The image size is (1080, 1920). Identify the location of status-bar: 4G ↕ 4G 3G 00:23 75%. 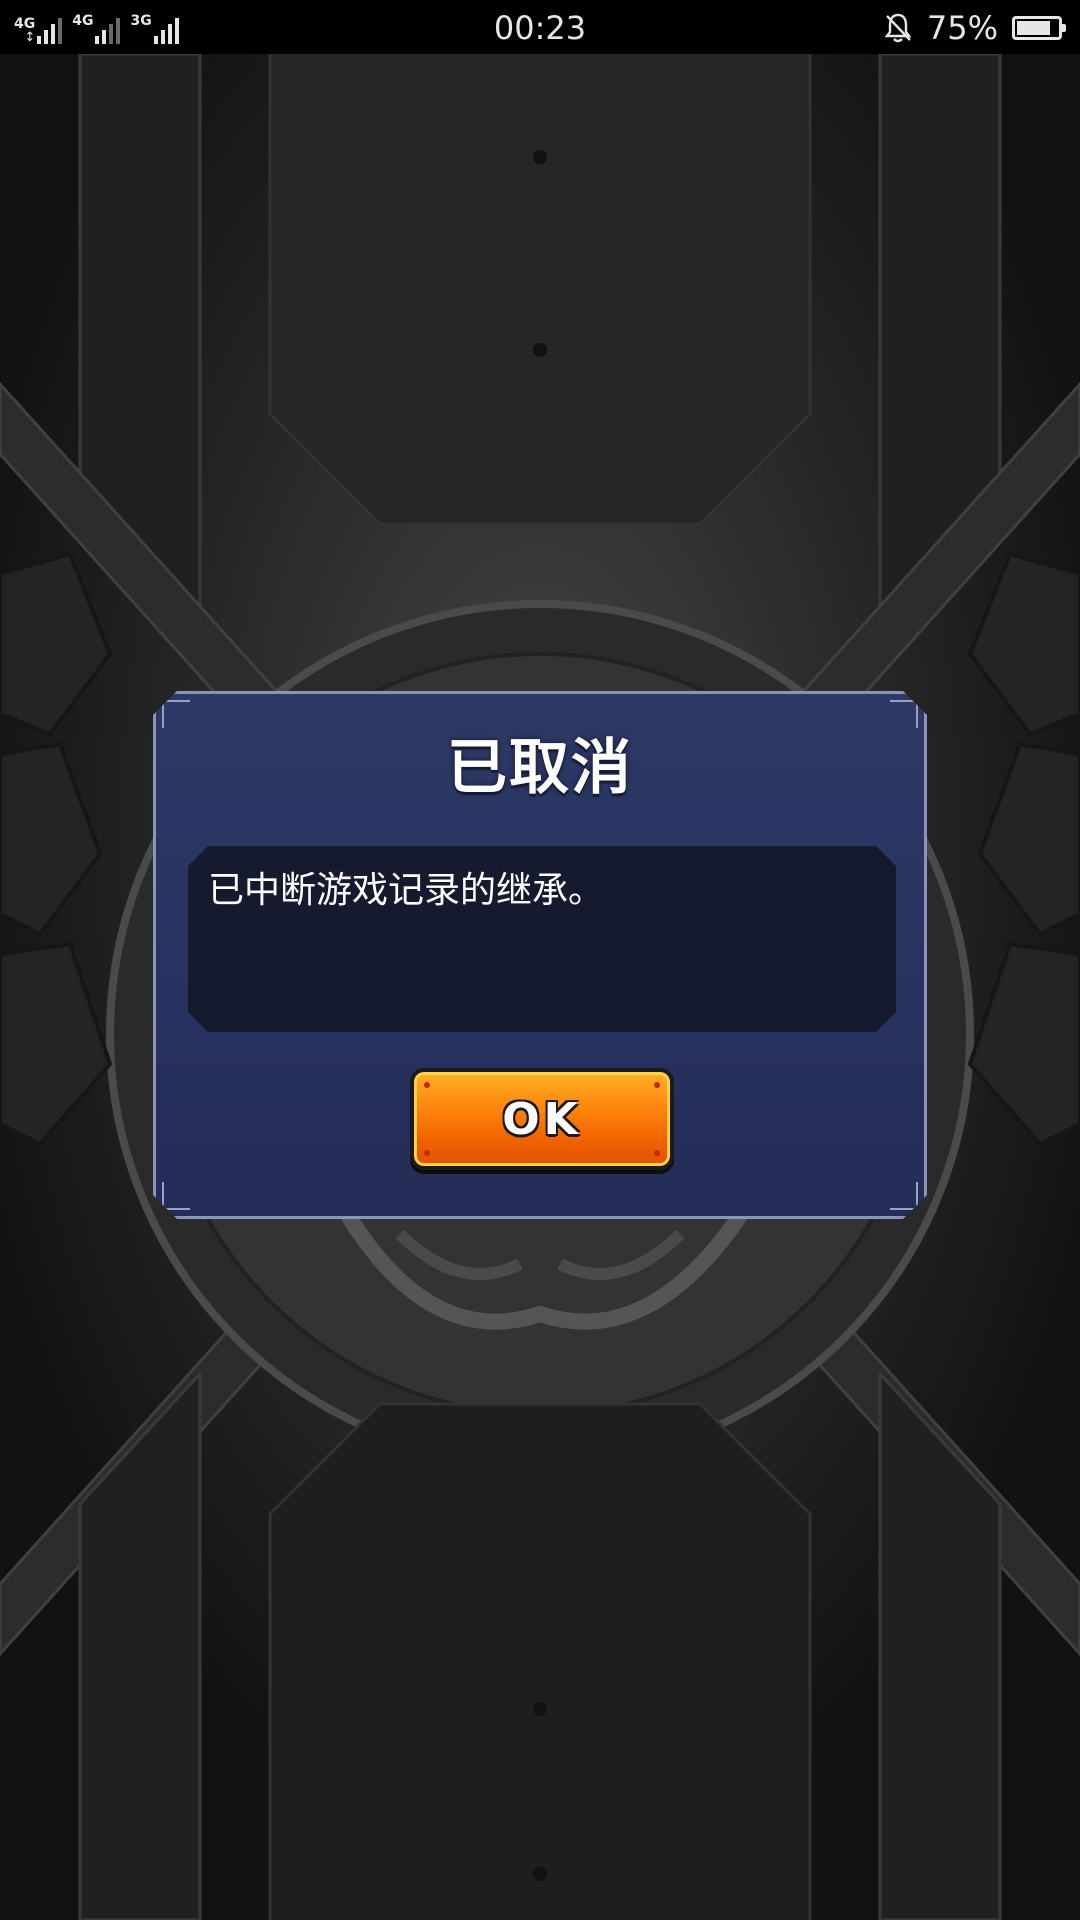
(540, 27).